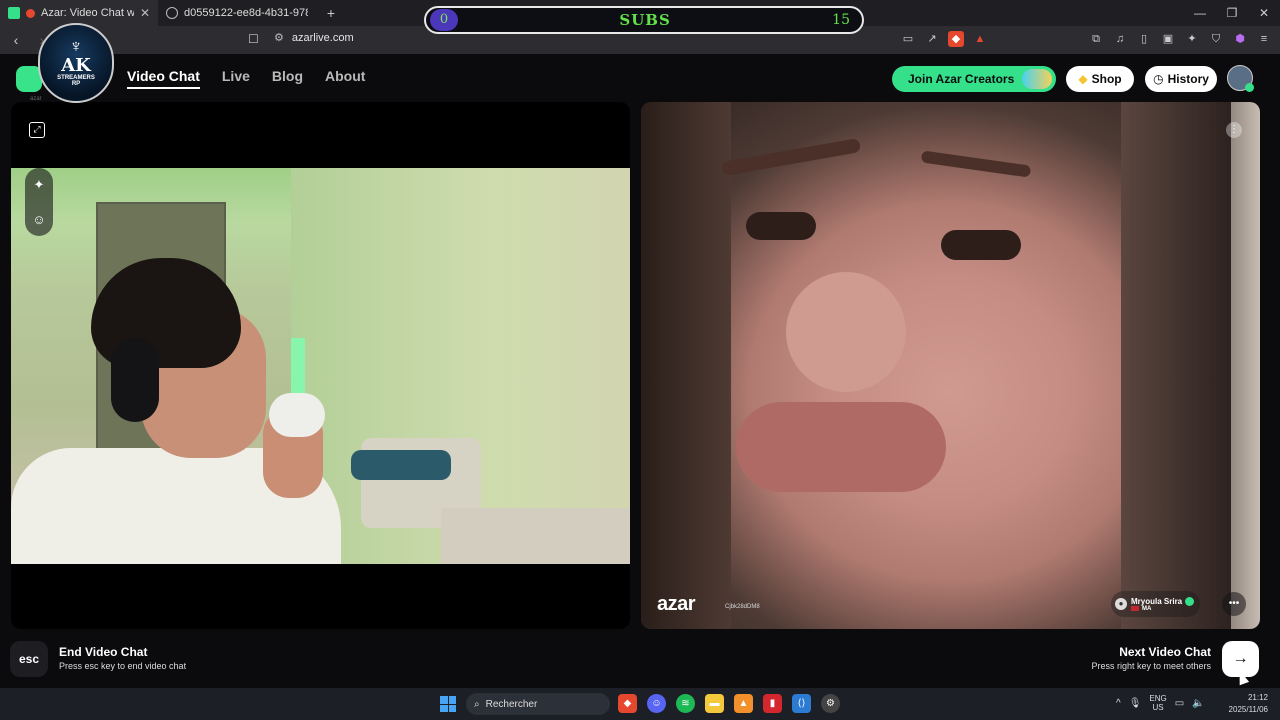 This screenshot has height=720, width=1280. I want to click on microphone-icon: 🎙, so click(1135, 703).